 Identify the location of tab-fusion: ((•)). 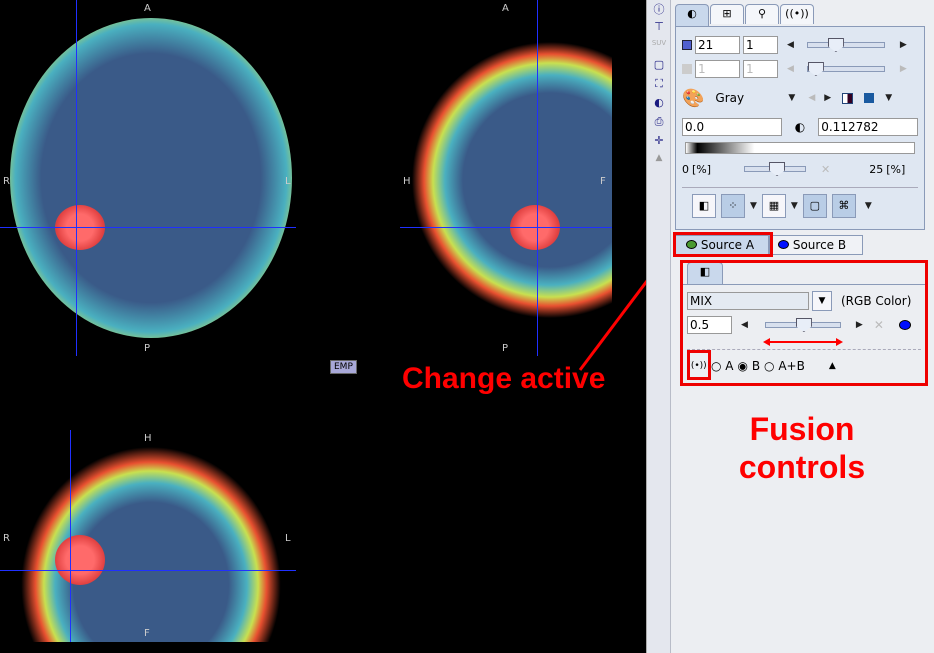
(797, 14).